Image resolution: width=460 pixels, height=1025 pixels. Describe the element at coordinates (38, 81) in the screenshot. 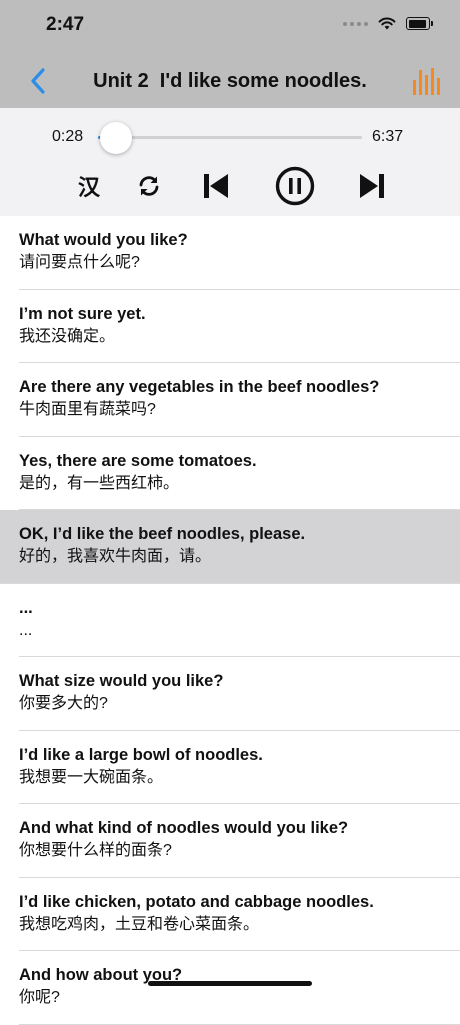

I see `back-arrow-icon` at that location.